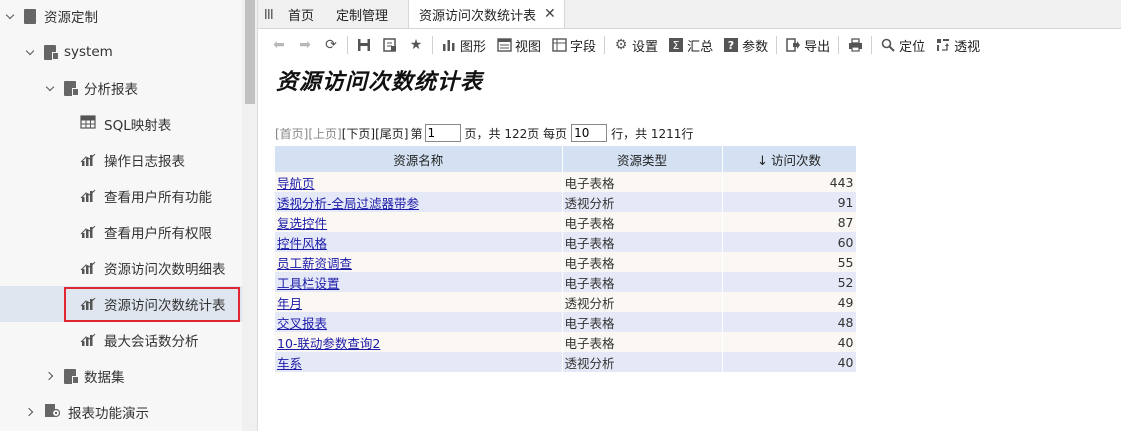 The width and height of the screenshot is (1121, 431). What do you see at coordinates (291, 133) in the screenshot?
I see `first-page-link: [首页]` at bounding box center [291, 133].